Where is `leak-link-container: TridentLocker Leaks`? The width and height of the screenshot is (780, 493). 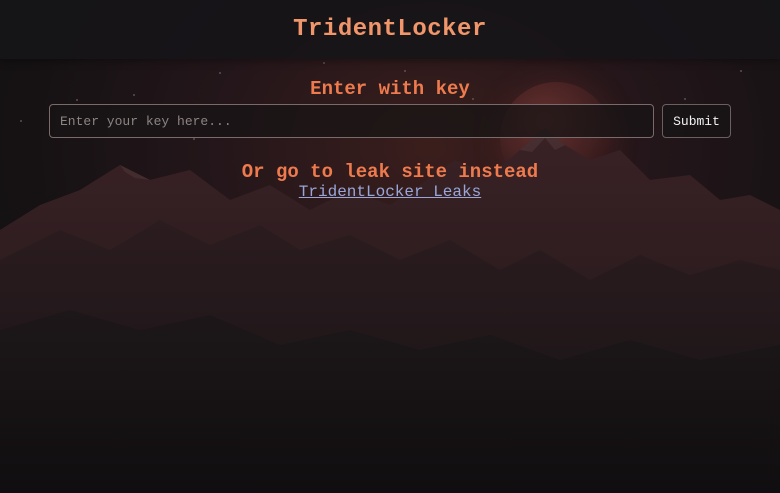
leak-link-container: TridentLocker Leaks is located at coordinates (390, 192).